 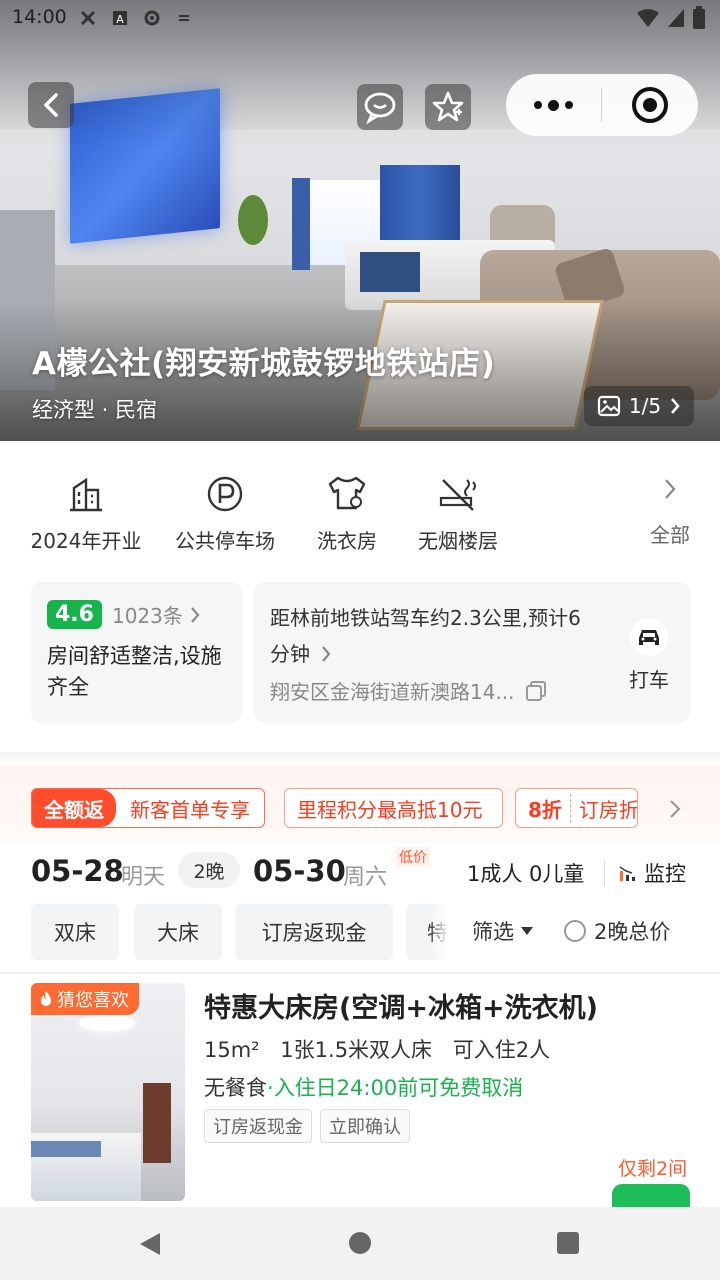 What do you see at coordinates (95, 410) in the screenshot?
I see `hotel-type: 经济型 · 民宿` at bounding box center [95, 410].